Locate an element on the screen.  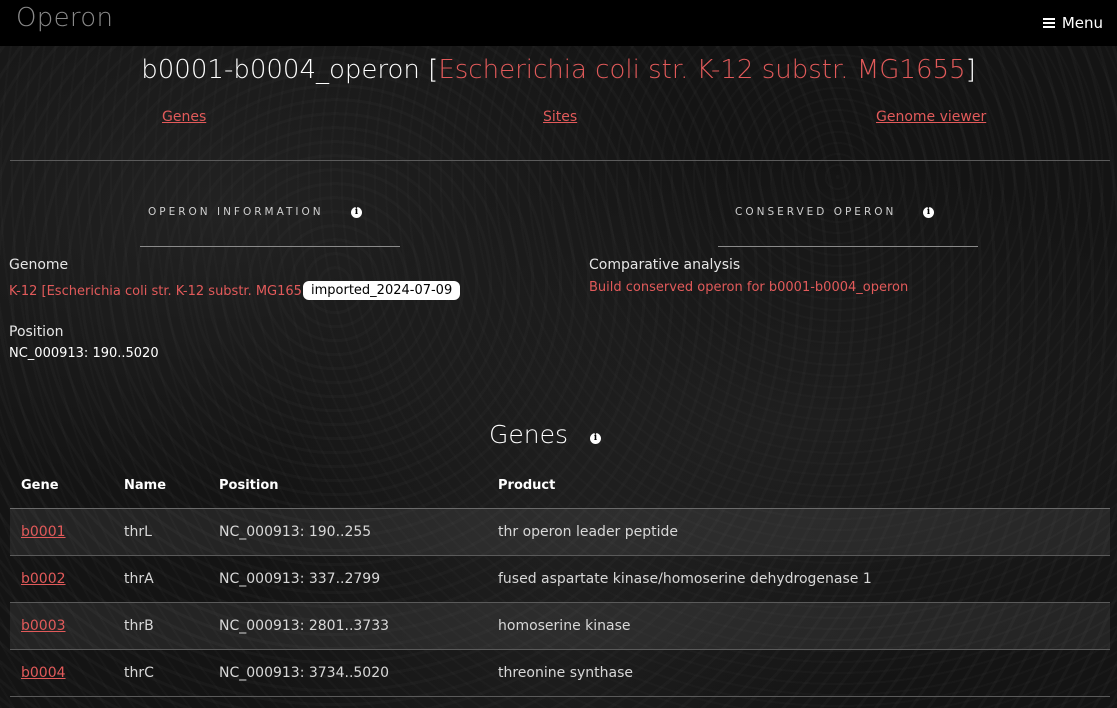
gene-link: b0004 is located at coordinates (43, 673).